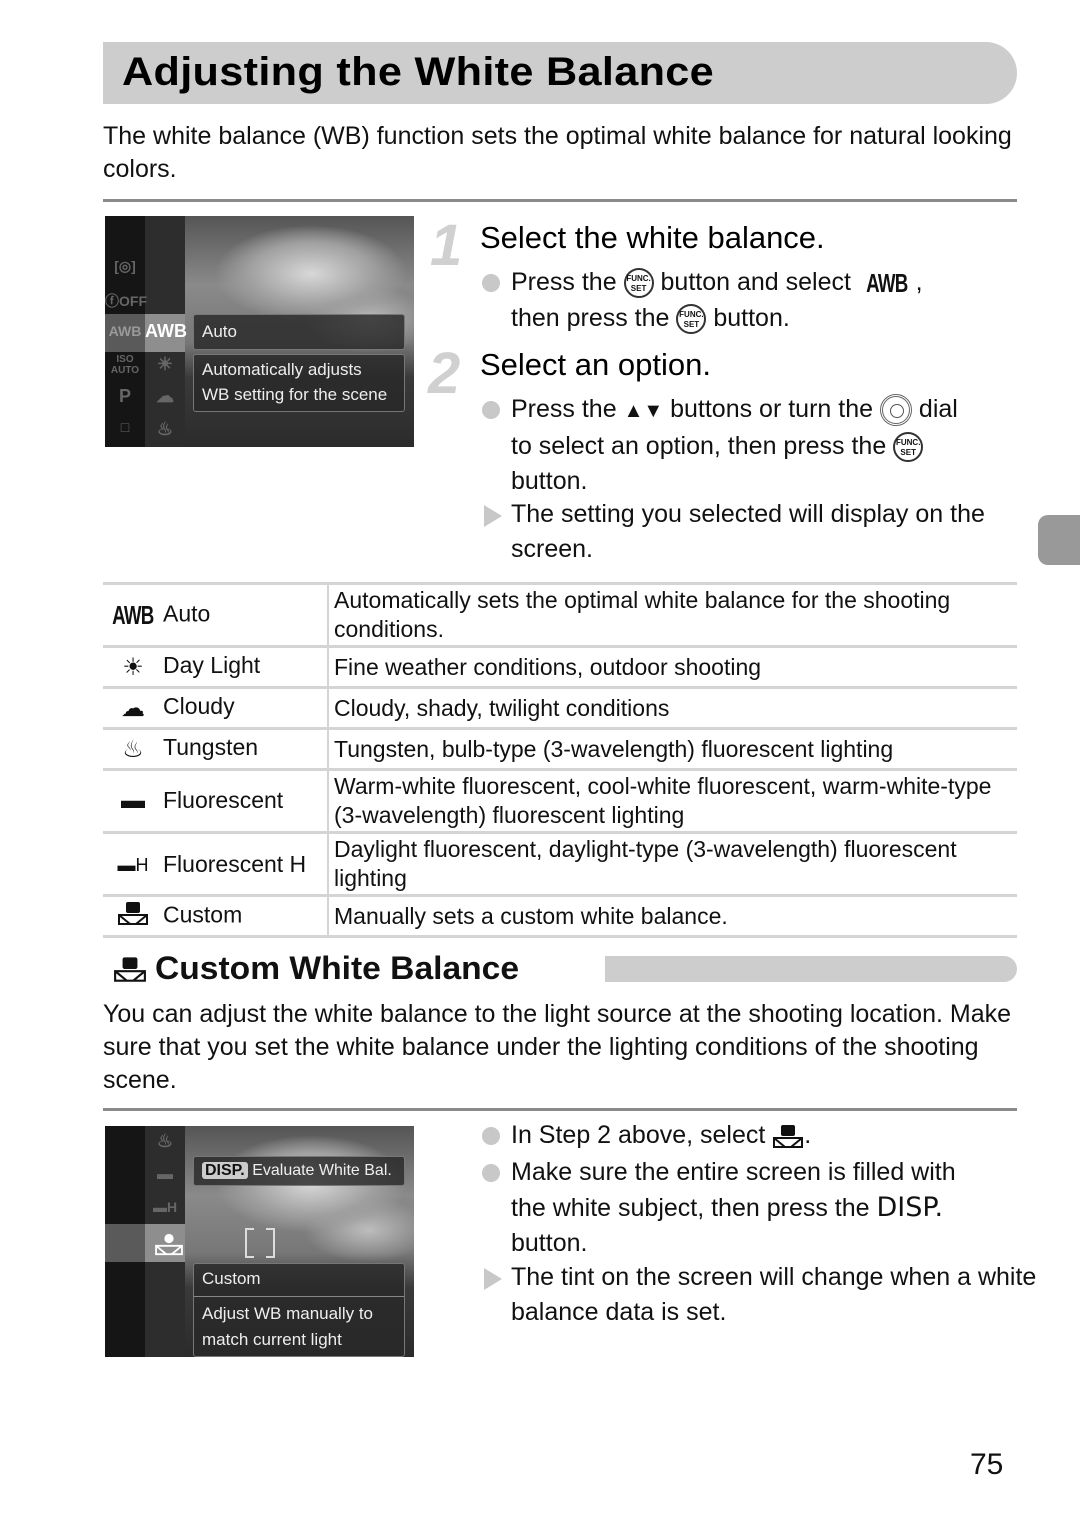  Describe the element at coordinates (595, 364) in the screenshot. I see `step-title: Select an option.` at that location.